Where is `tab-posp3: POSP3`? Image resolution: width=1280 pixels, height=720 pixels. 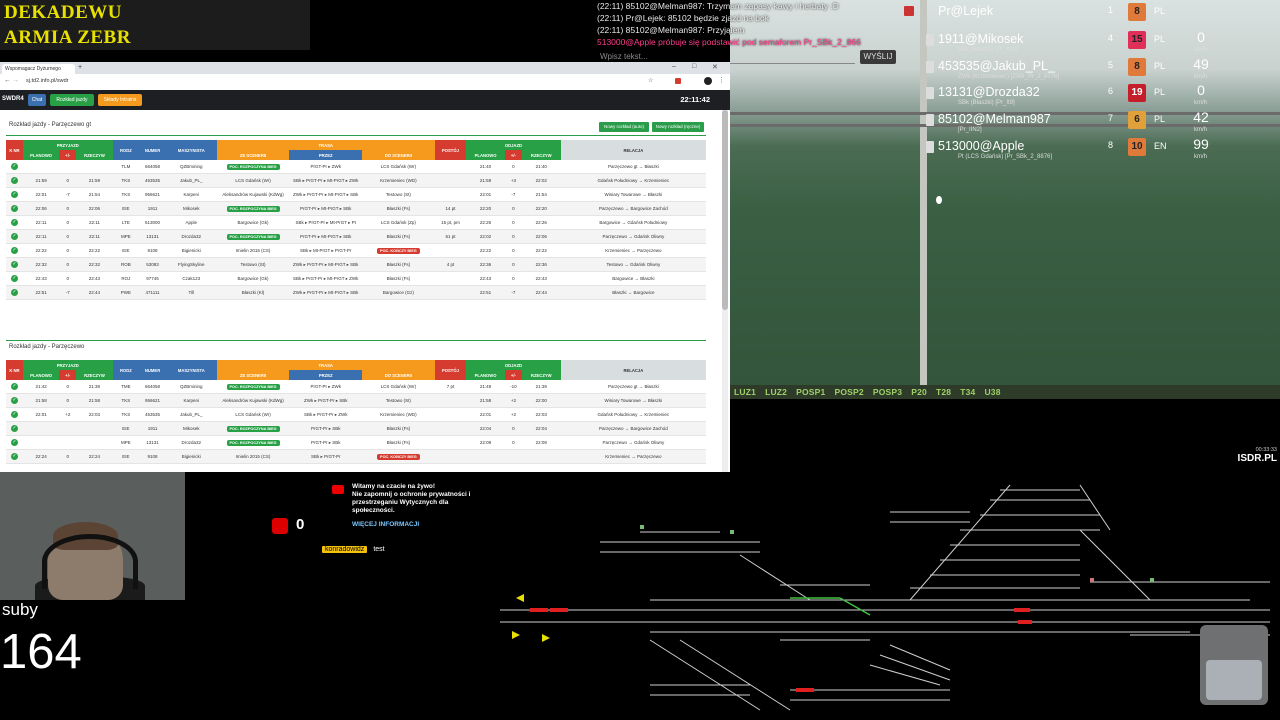 tab-posp3: POSP3 is located at coordinates (887, 392).